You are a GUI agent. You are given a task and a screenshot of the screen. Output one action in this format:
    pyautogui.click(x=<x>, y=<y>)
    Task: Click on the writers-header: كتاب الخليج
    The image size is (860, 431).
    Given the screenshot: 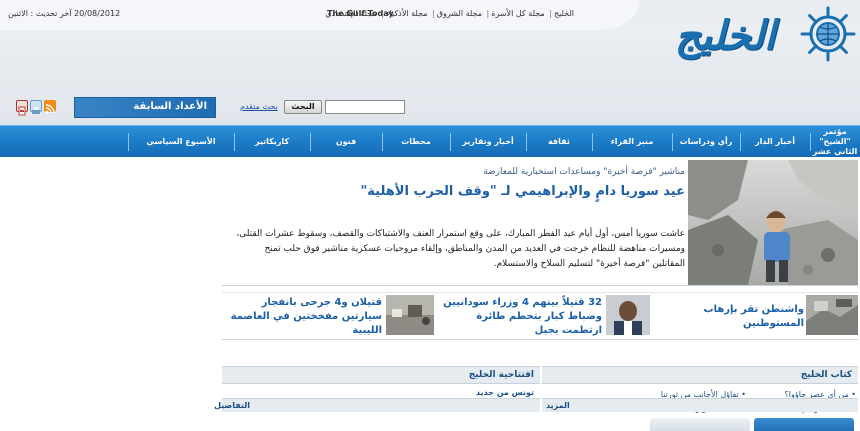 What is the action you would take?
    pyautogui.click(x=826, y=375)
    